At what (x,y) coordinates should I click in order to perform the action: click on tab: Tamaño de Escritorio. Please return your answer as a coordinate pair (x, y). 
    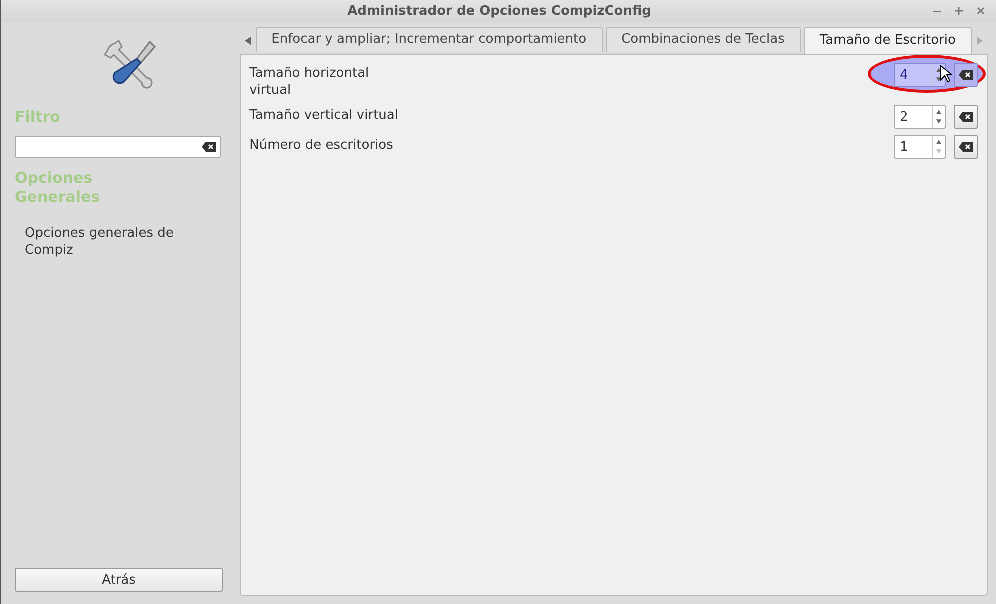
    Looking at the image, I should click on (888, 40).